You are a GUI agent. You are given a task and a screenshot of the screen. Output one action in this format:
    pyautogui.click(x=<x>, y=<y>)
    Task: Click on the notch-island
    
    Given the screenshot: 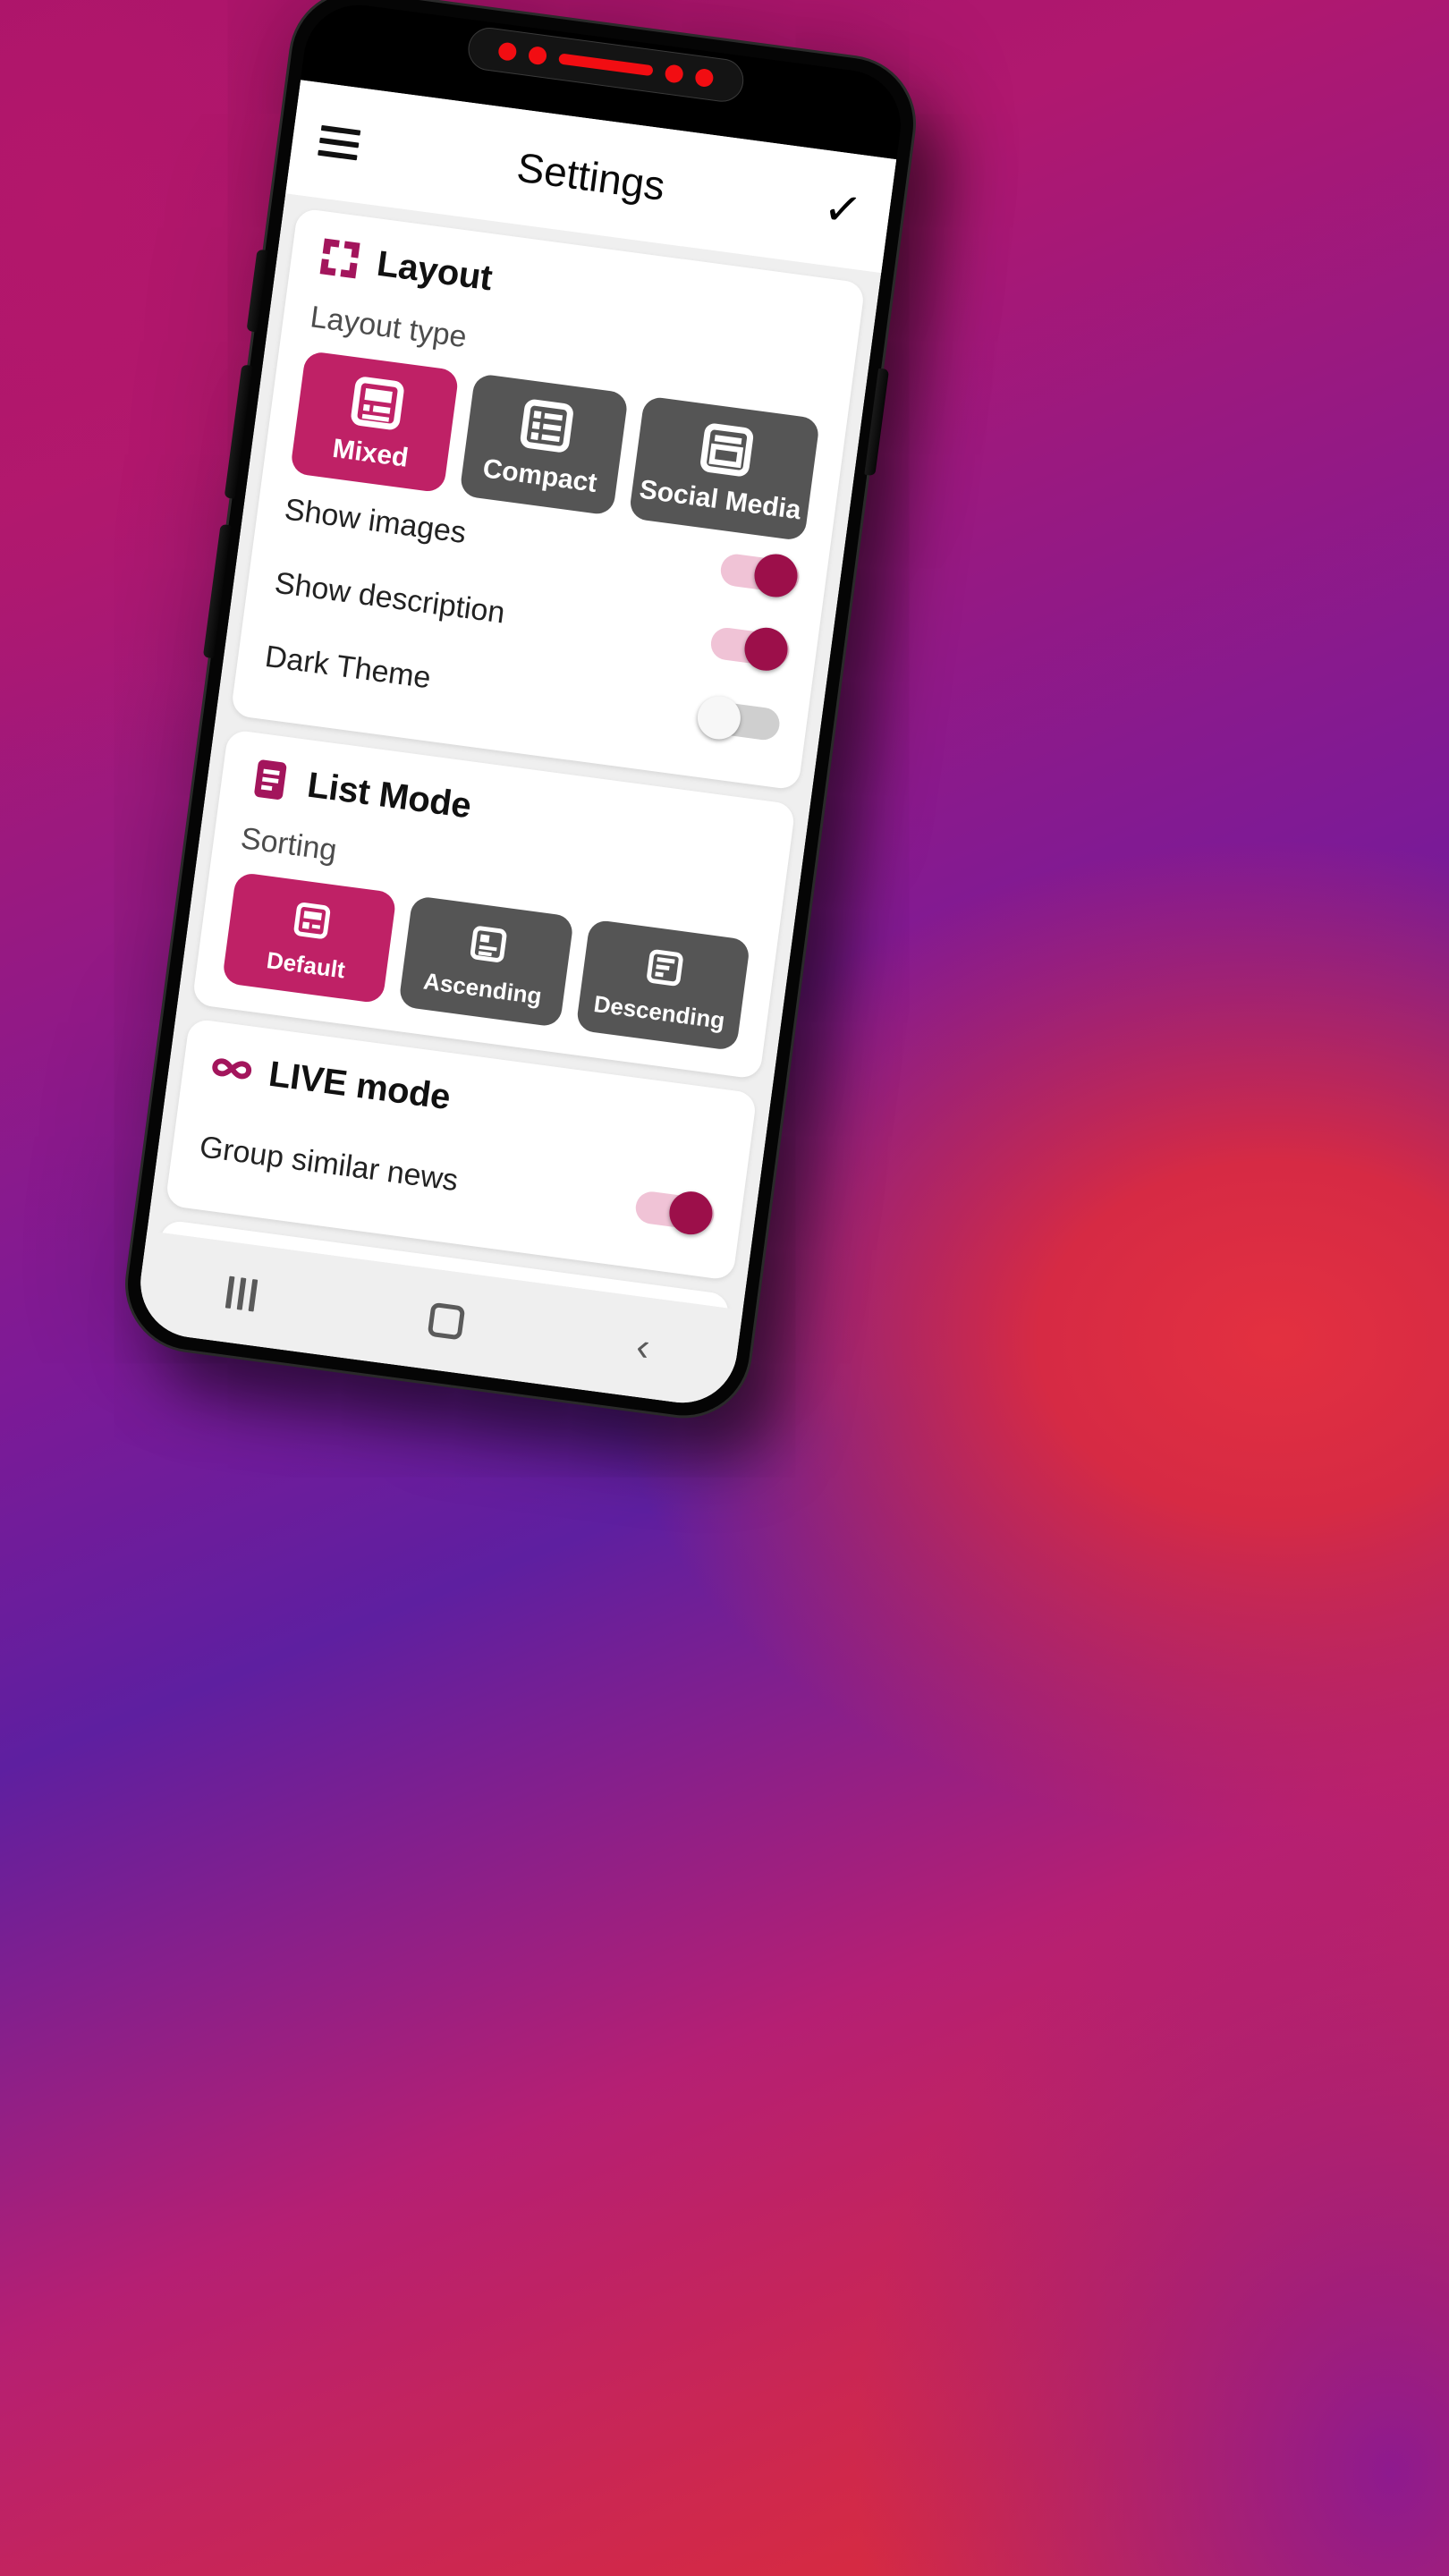 What is the action you would take?
    pyautogui.click(x=606, y=65)
    